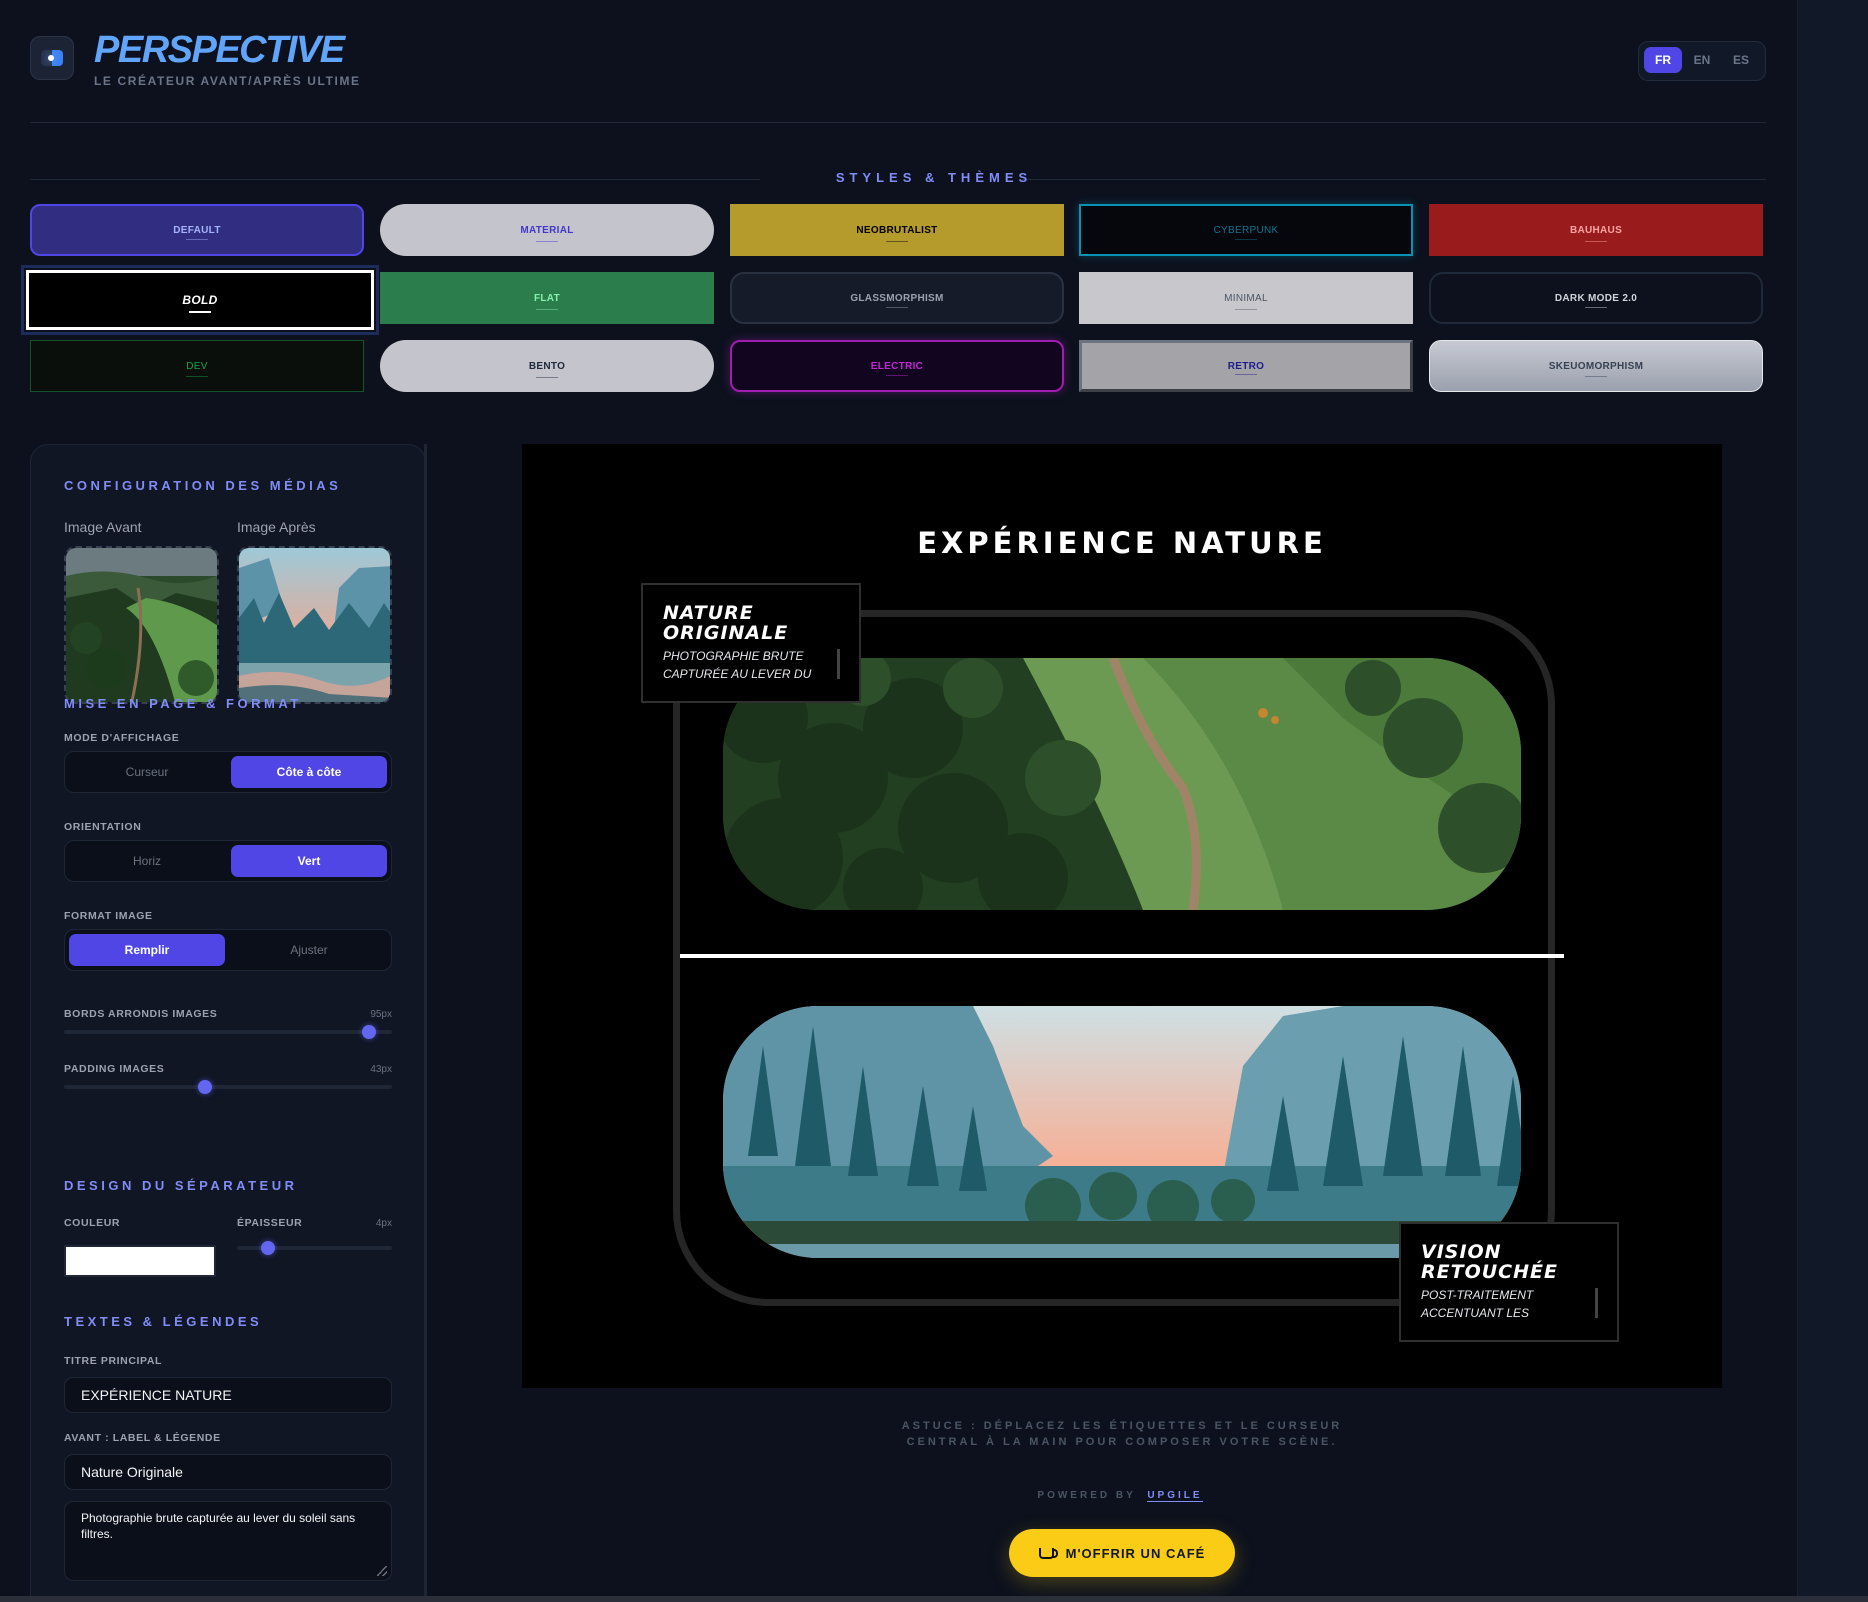 This screenshot has width=1868, height=1602. Describe the element at coordinates (183, 703) in the screenshot. I see `layout-section-title: MISE EN PAGE & FORMAT` at that location.